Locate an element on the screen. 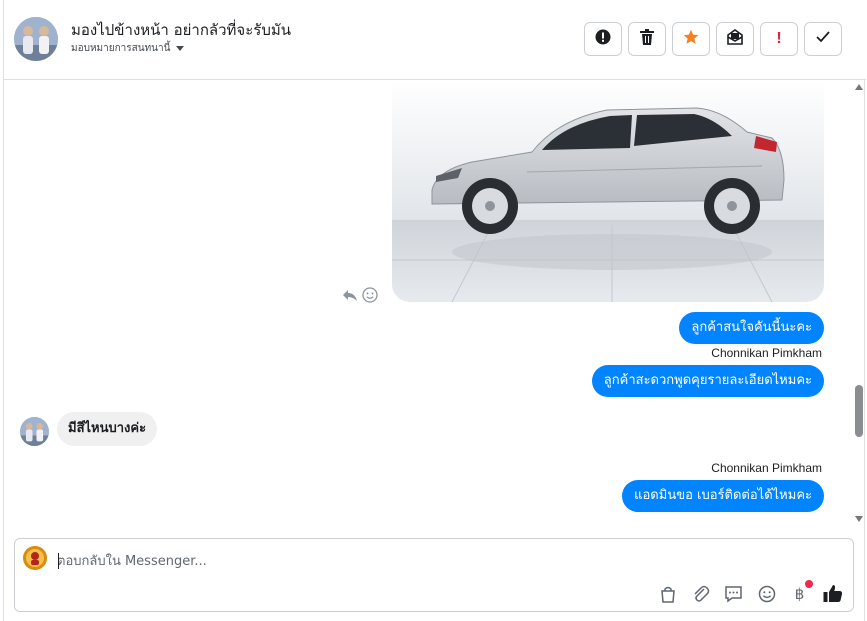 The height and width of the screenshot is (621, 867). contact-avatar-small is located at coordinates (34, 431).